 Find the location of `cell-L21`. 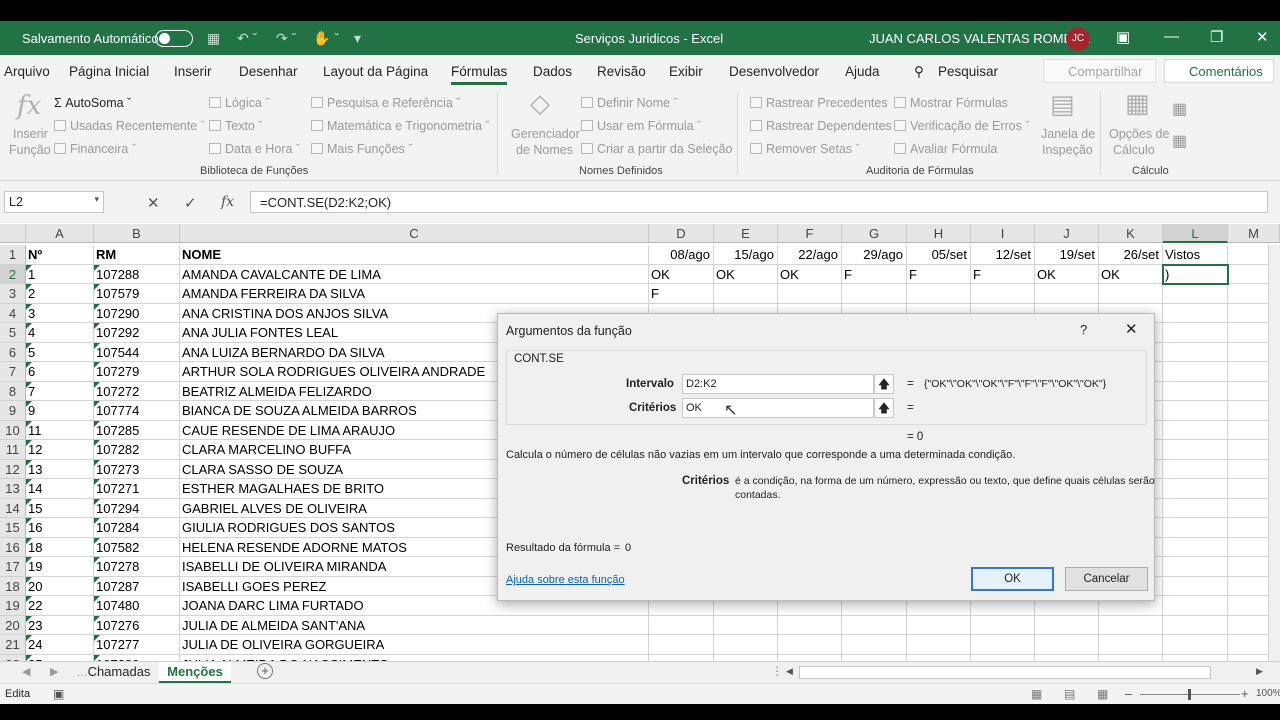

cell-L21 is located at coordinates (1195, 645).